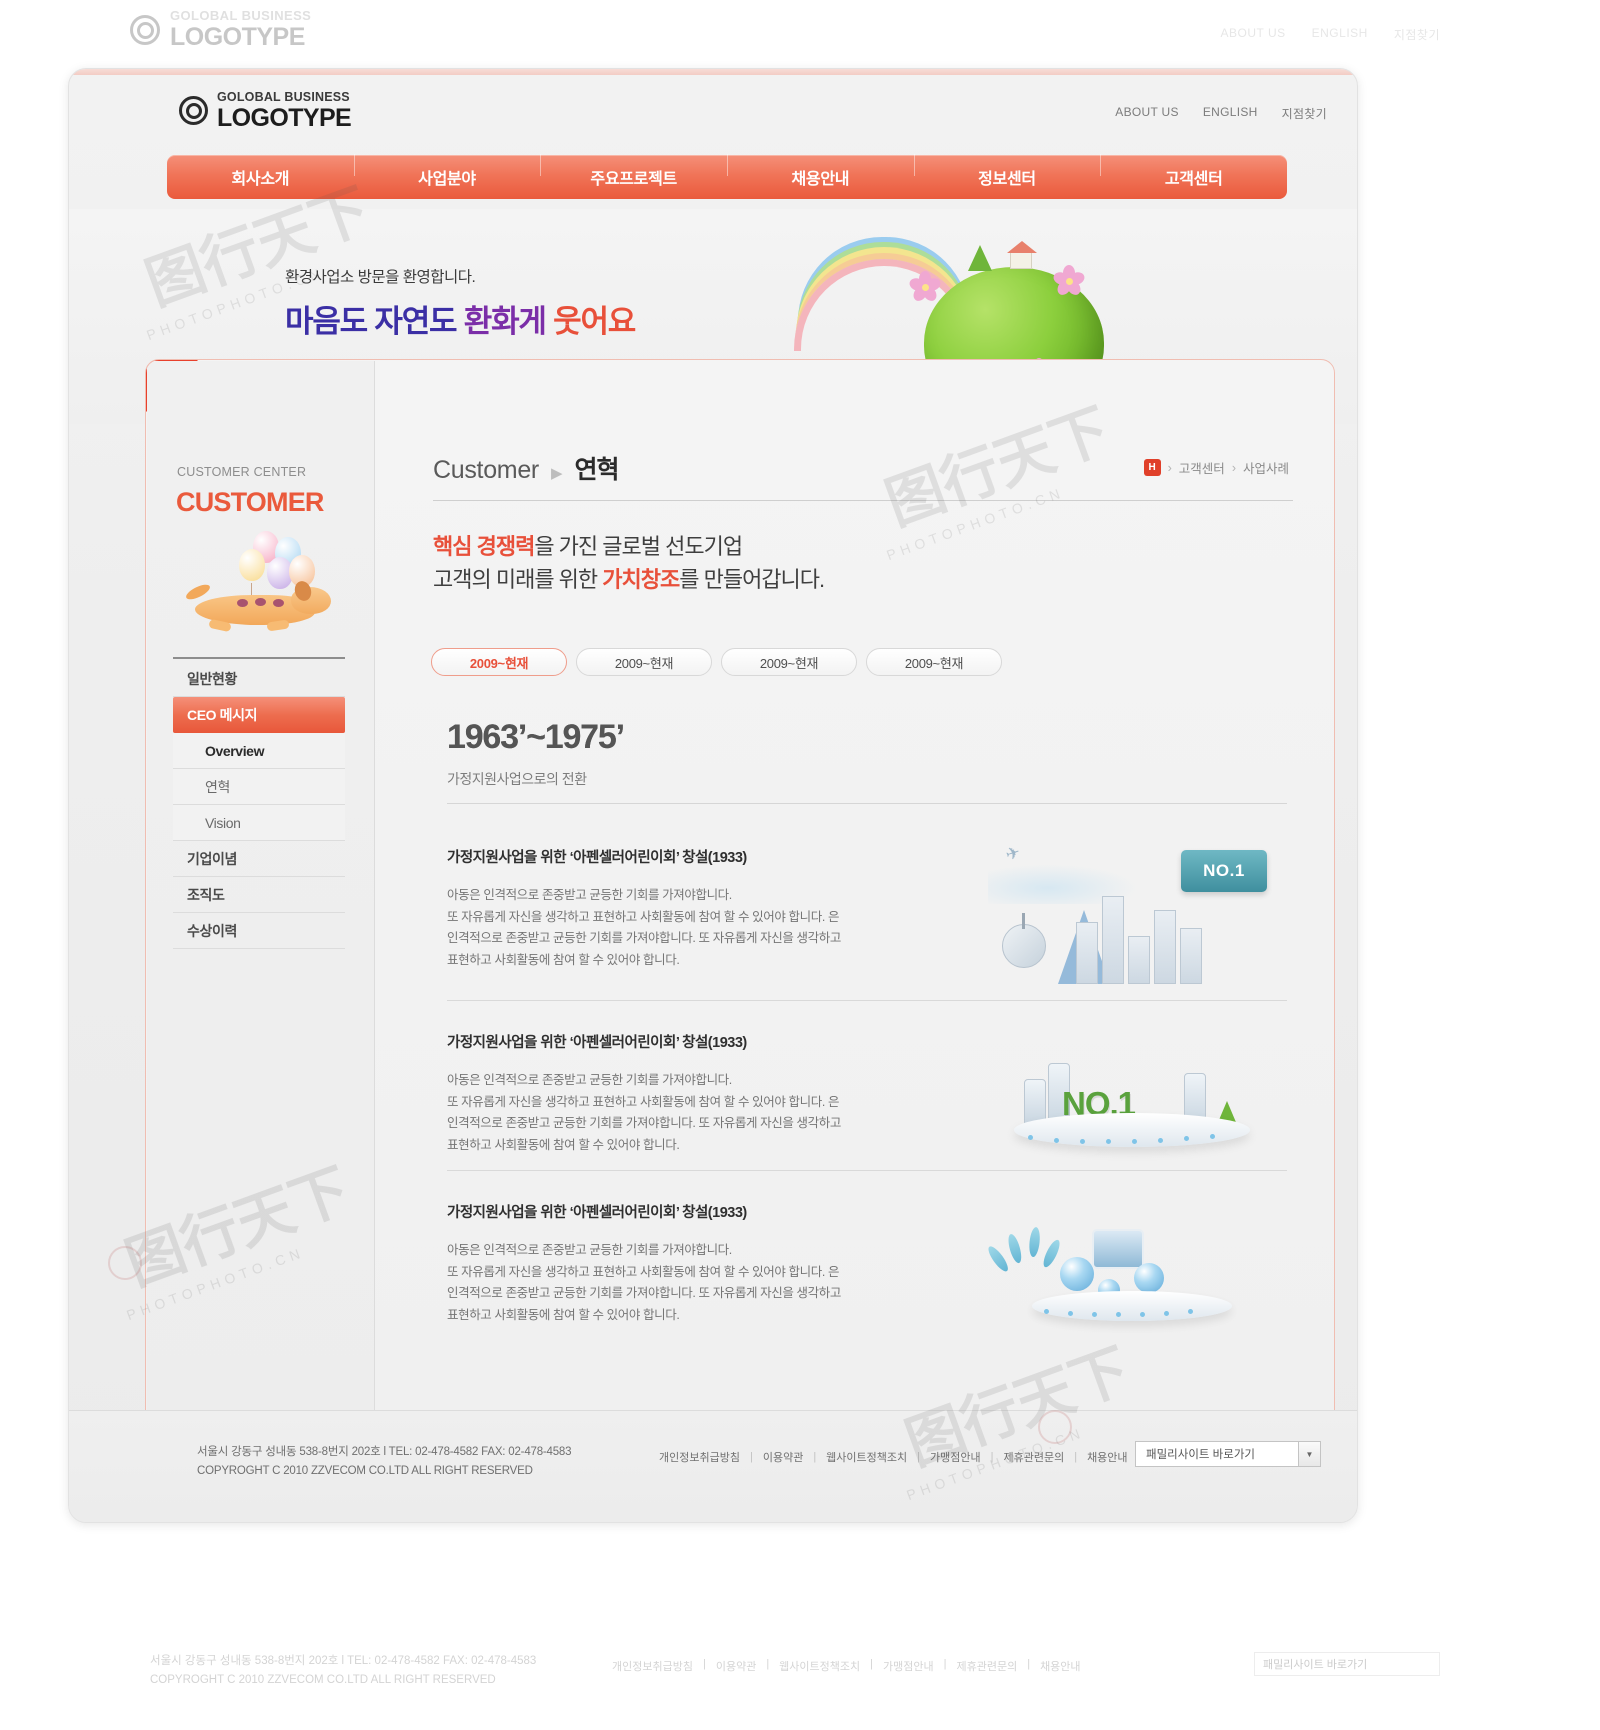 The height and width of the screenshot is (1730, 1600). Describe the element at coordinates (820, 171) in the screenshot. I see `nav-item-recruit: 채용안내` at that location.